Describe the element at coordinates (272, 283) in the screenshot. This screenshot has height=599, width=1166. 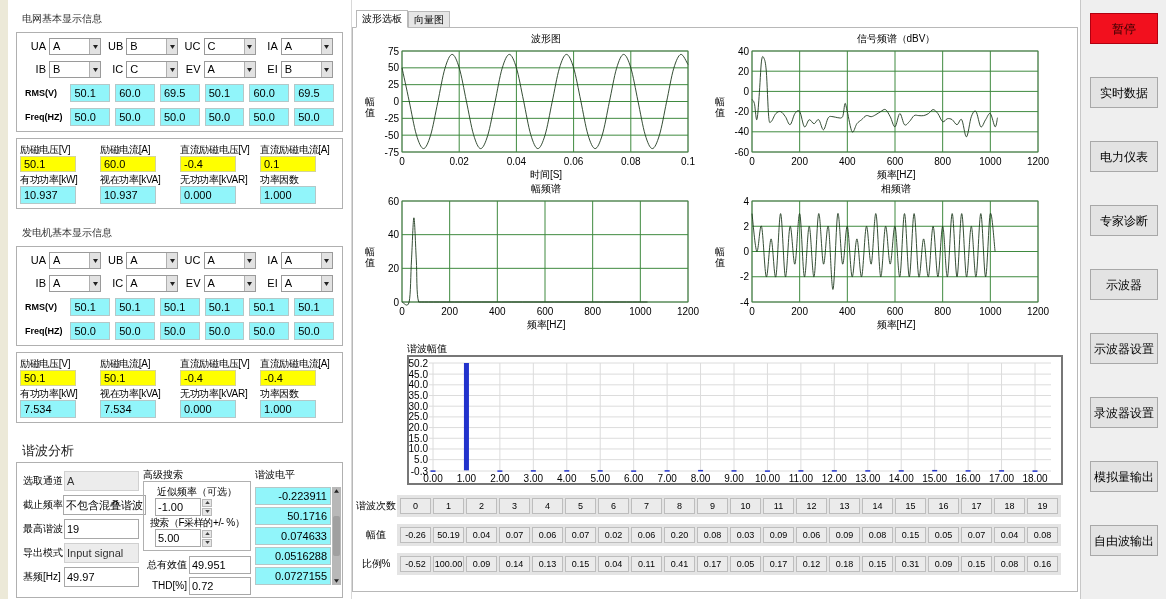
I see `field-label: EI` at that location.